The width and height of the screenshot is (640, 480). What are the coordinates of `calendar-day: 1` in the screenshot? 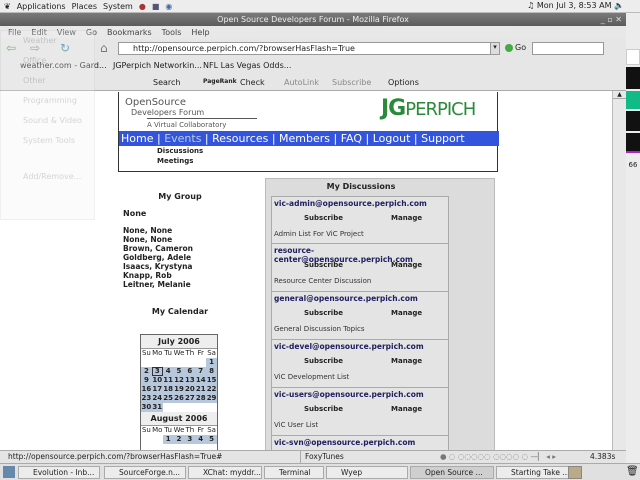 It's located at (168, 439).